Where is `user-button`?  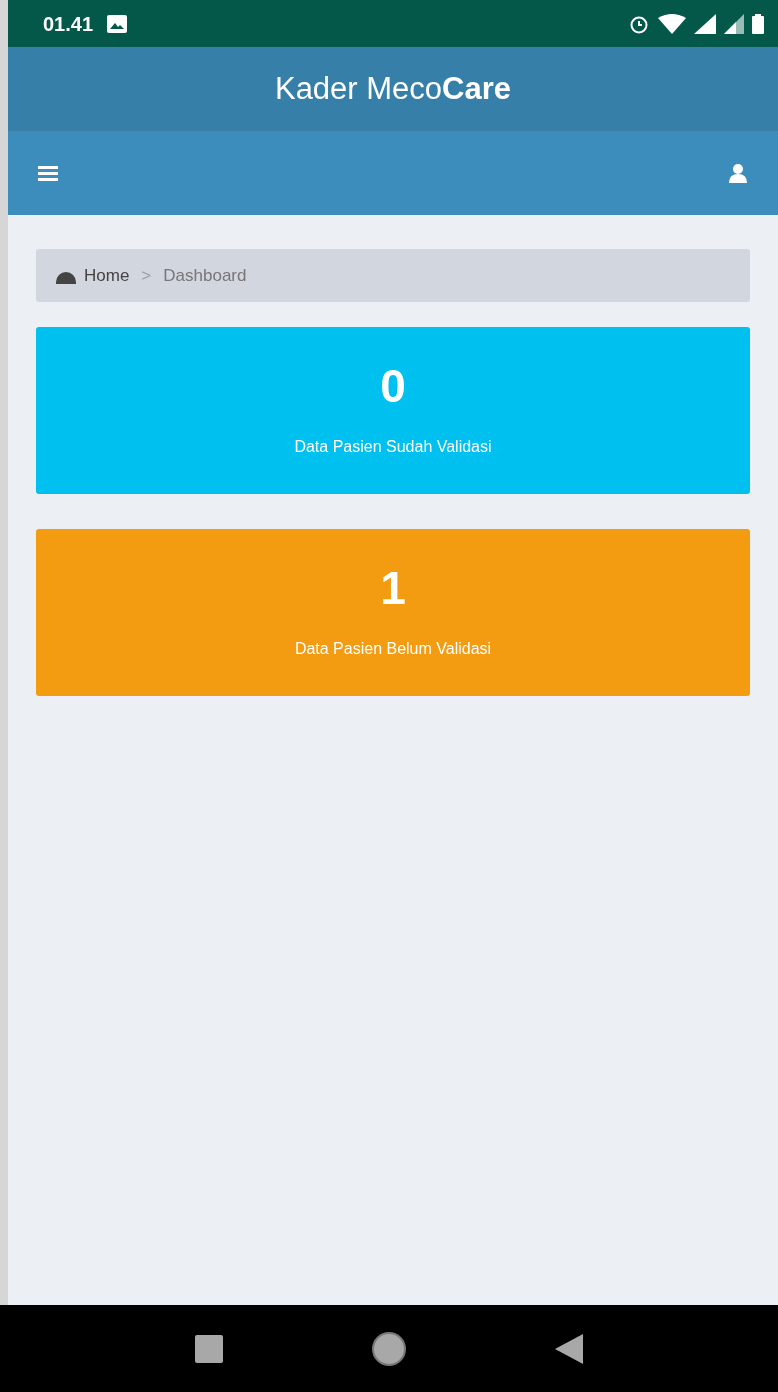 user-button is located at coordinates (738, 173).